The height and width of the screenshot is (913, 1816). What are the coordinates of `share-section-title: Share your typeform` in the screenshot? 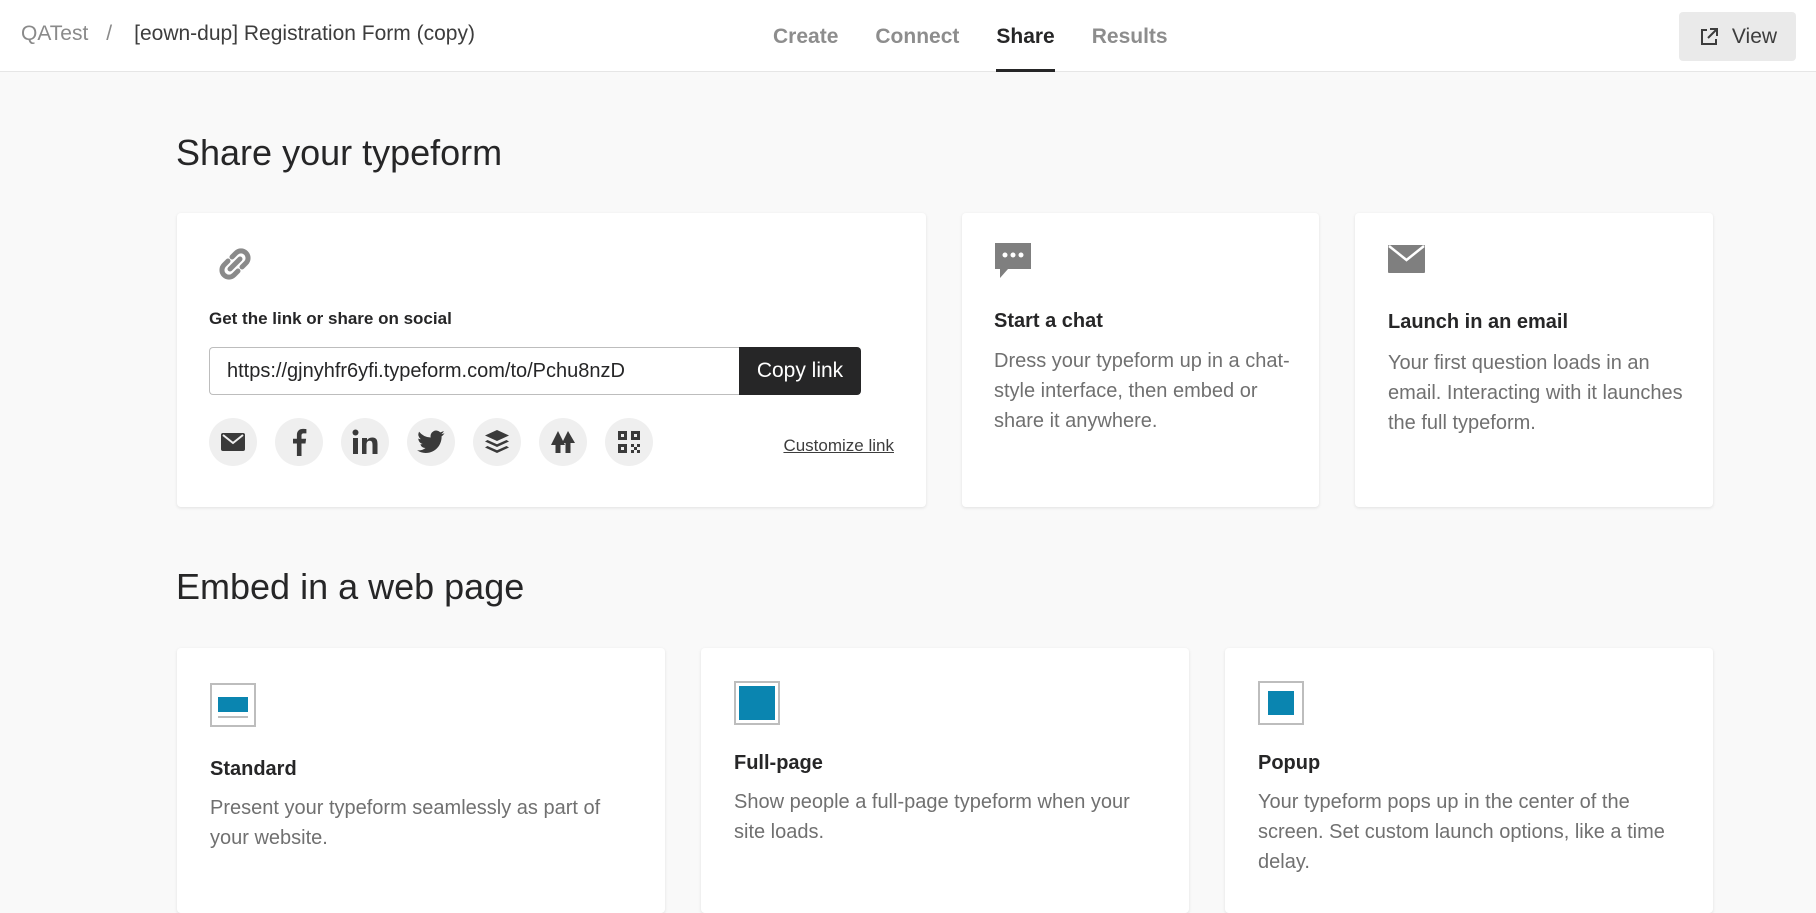 It's located at (339, 152).